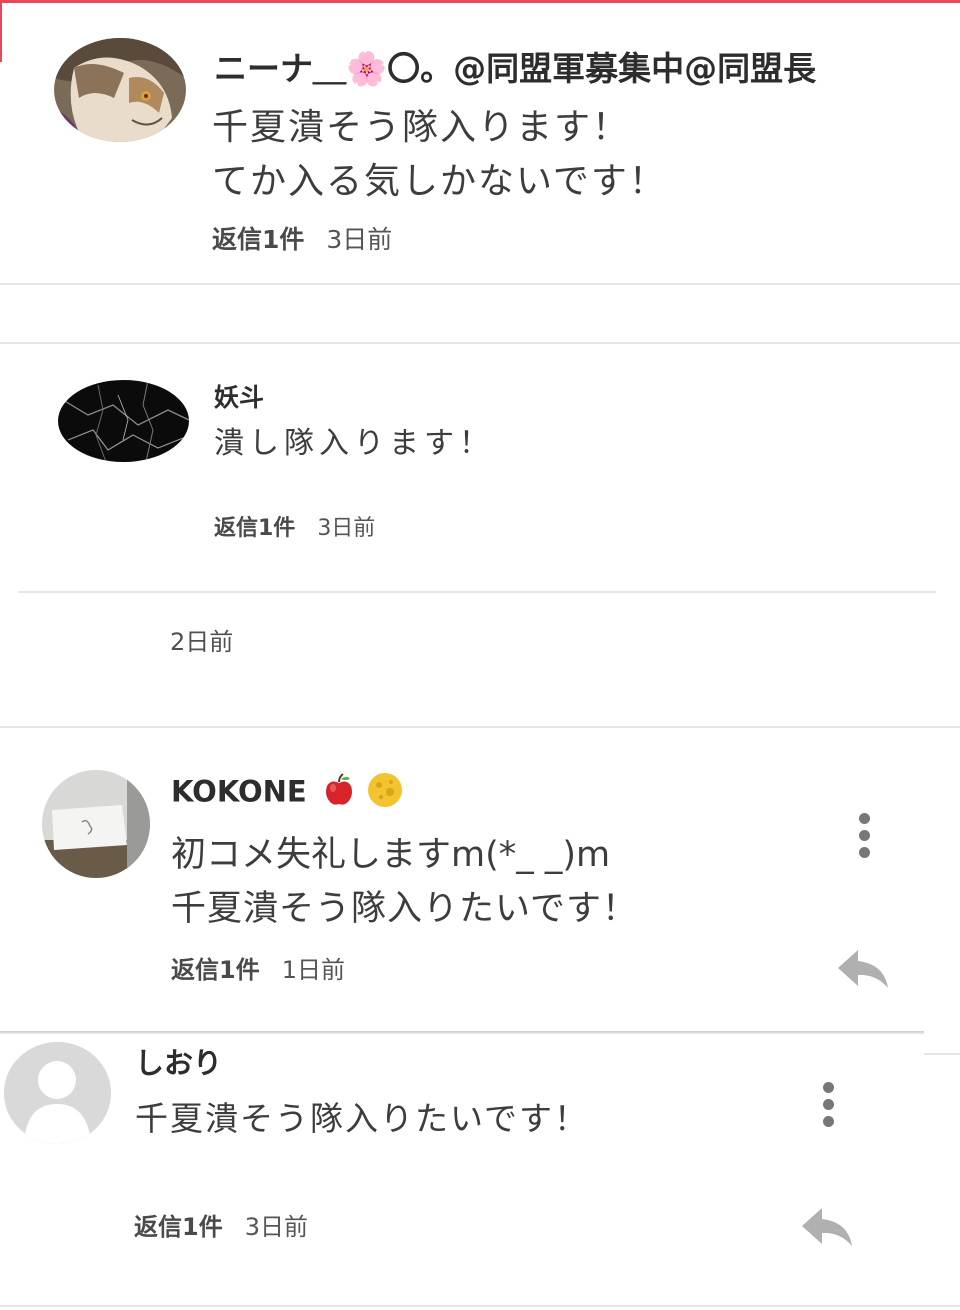 This screenshot has width=960, height=1310. I want to click on default-user-avatar, so click(57, 1093).